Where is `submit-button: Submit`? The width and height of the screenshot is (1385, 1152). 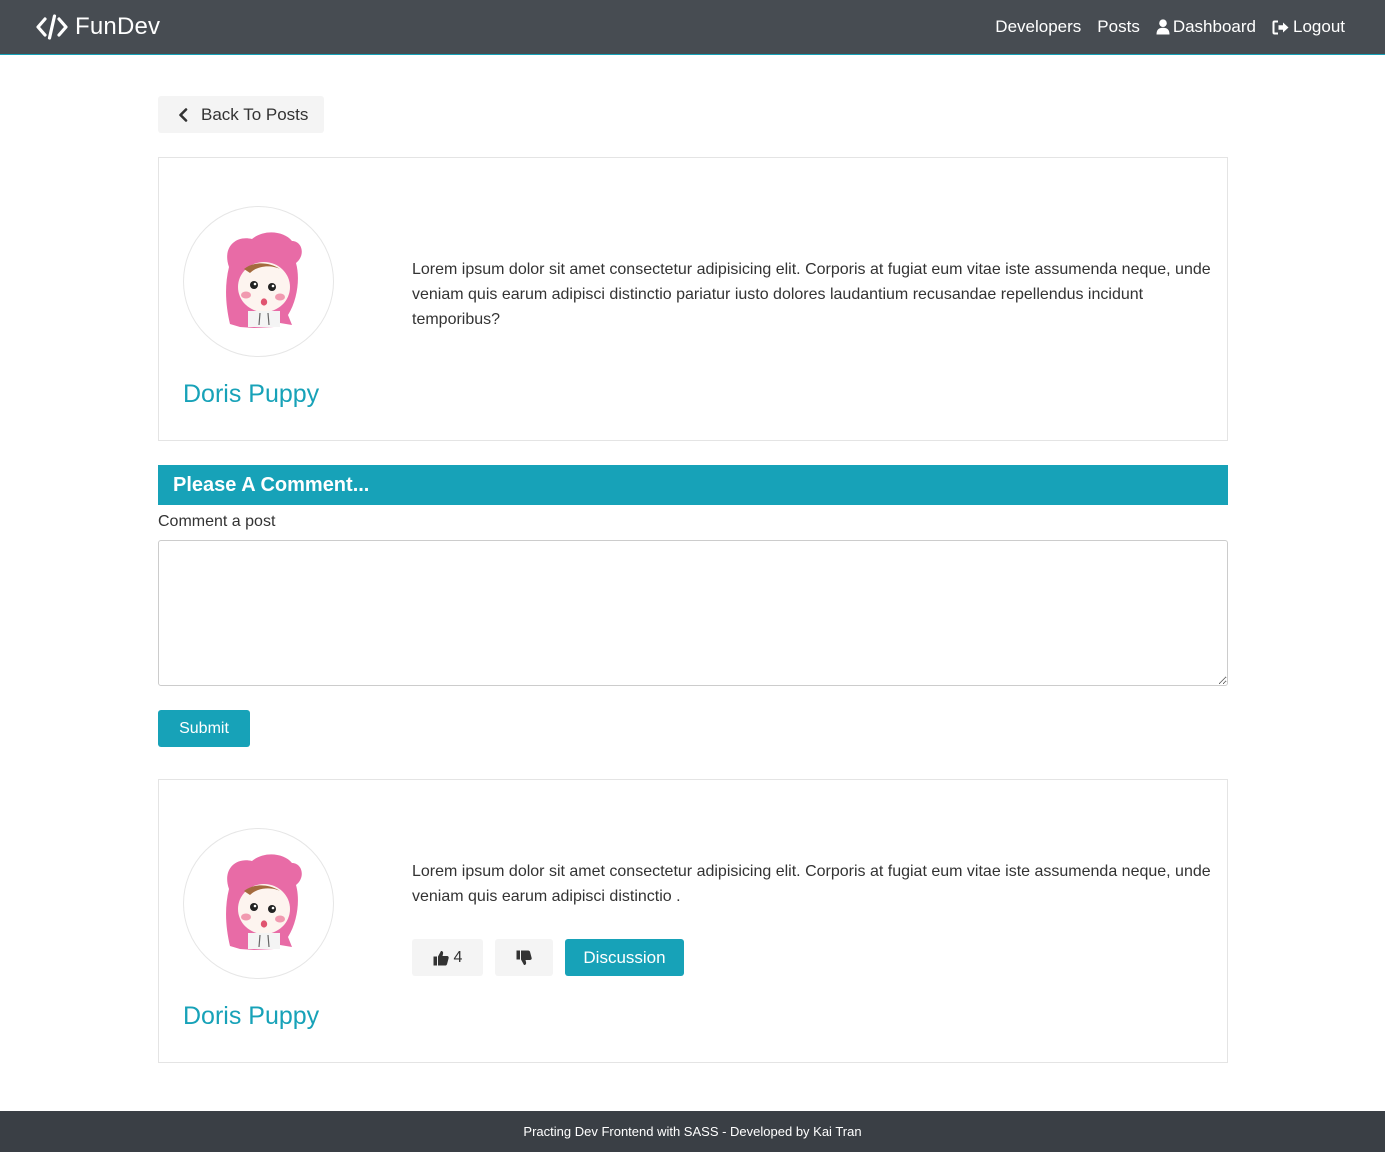 submit-button: Submit is located at coordinates (204, 728).